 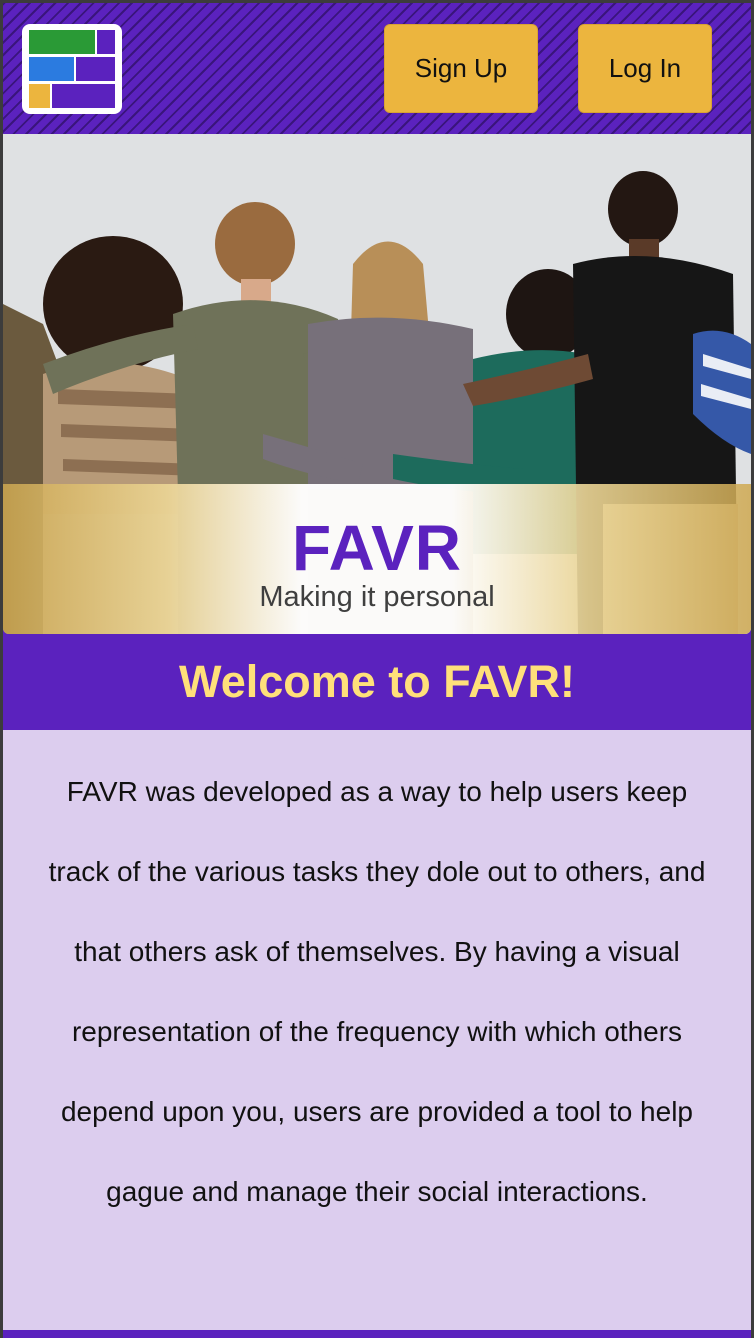 What do you see at coordinates (39, 96) in the screenshot?
I see `logo-block-gold` at bounding box center [39, 96].